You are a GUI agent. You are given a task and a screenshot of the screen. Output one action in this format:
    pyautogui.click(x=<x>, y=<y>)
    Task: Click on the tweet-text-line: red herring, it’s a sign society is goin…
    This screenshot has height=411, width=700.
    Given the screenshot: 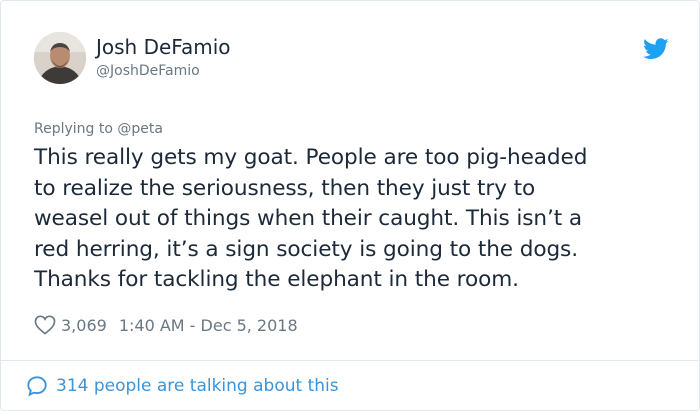 What is the action you would take?
    pyautogui.click(x=306, y=249)
    